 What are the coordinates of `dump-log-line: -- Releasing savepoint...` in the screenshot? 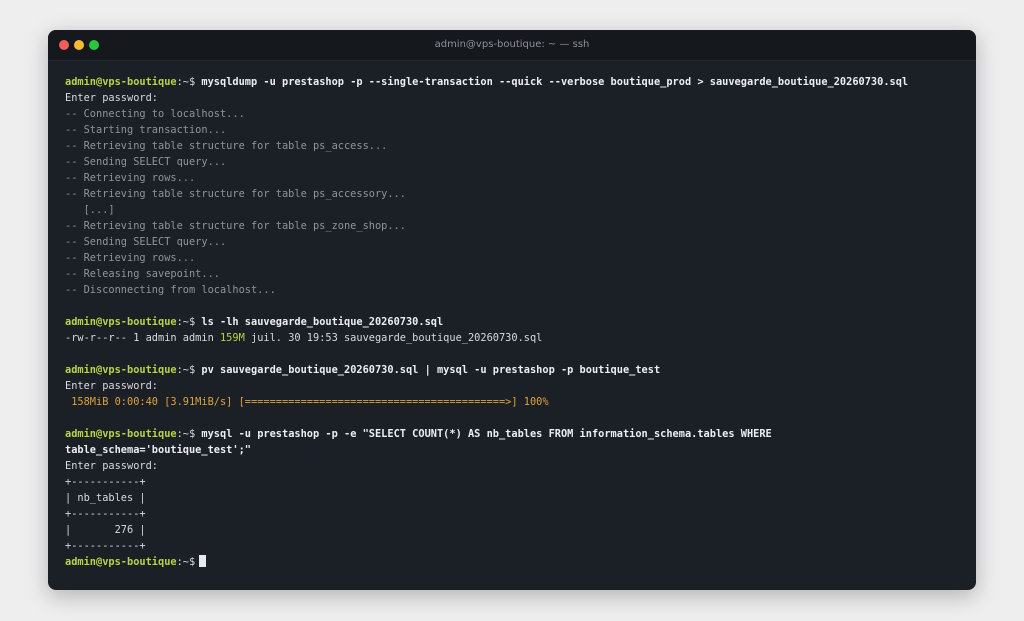 It's located at (142, 274).